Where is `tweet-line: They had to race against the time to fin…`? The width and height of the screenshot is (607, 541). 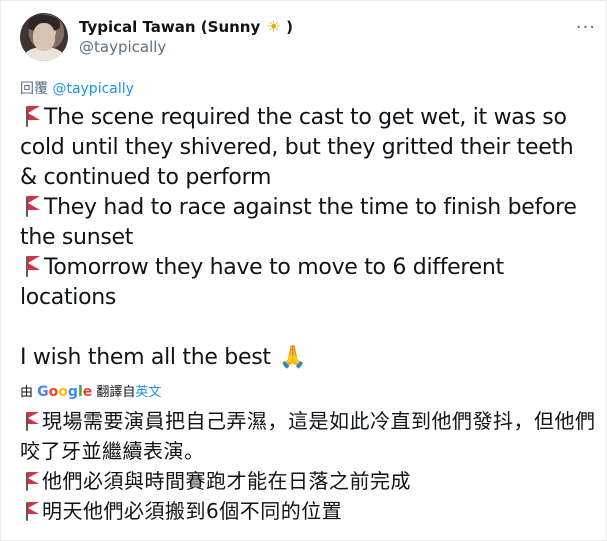 tweet-line: They had to race against the time to fin… is located at coordinates (298, 222).